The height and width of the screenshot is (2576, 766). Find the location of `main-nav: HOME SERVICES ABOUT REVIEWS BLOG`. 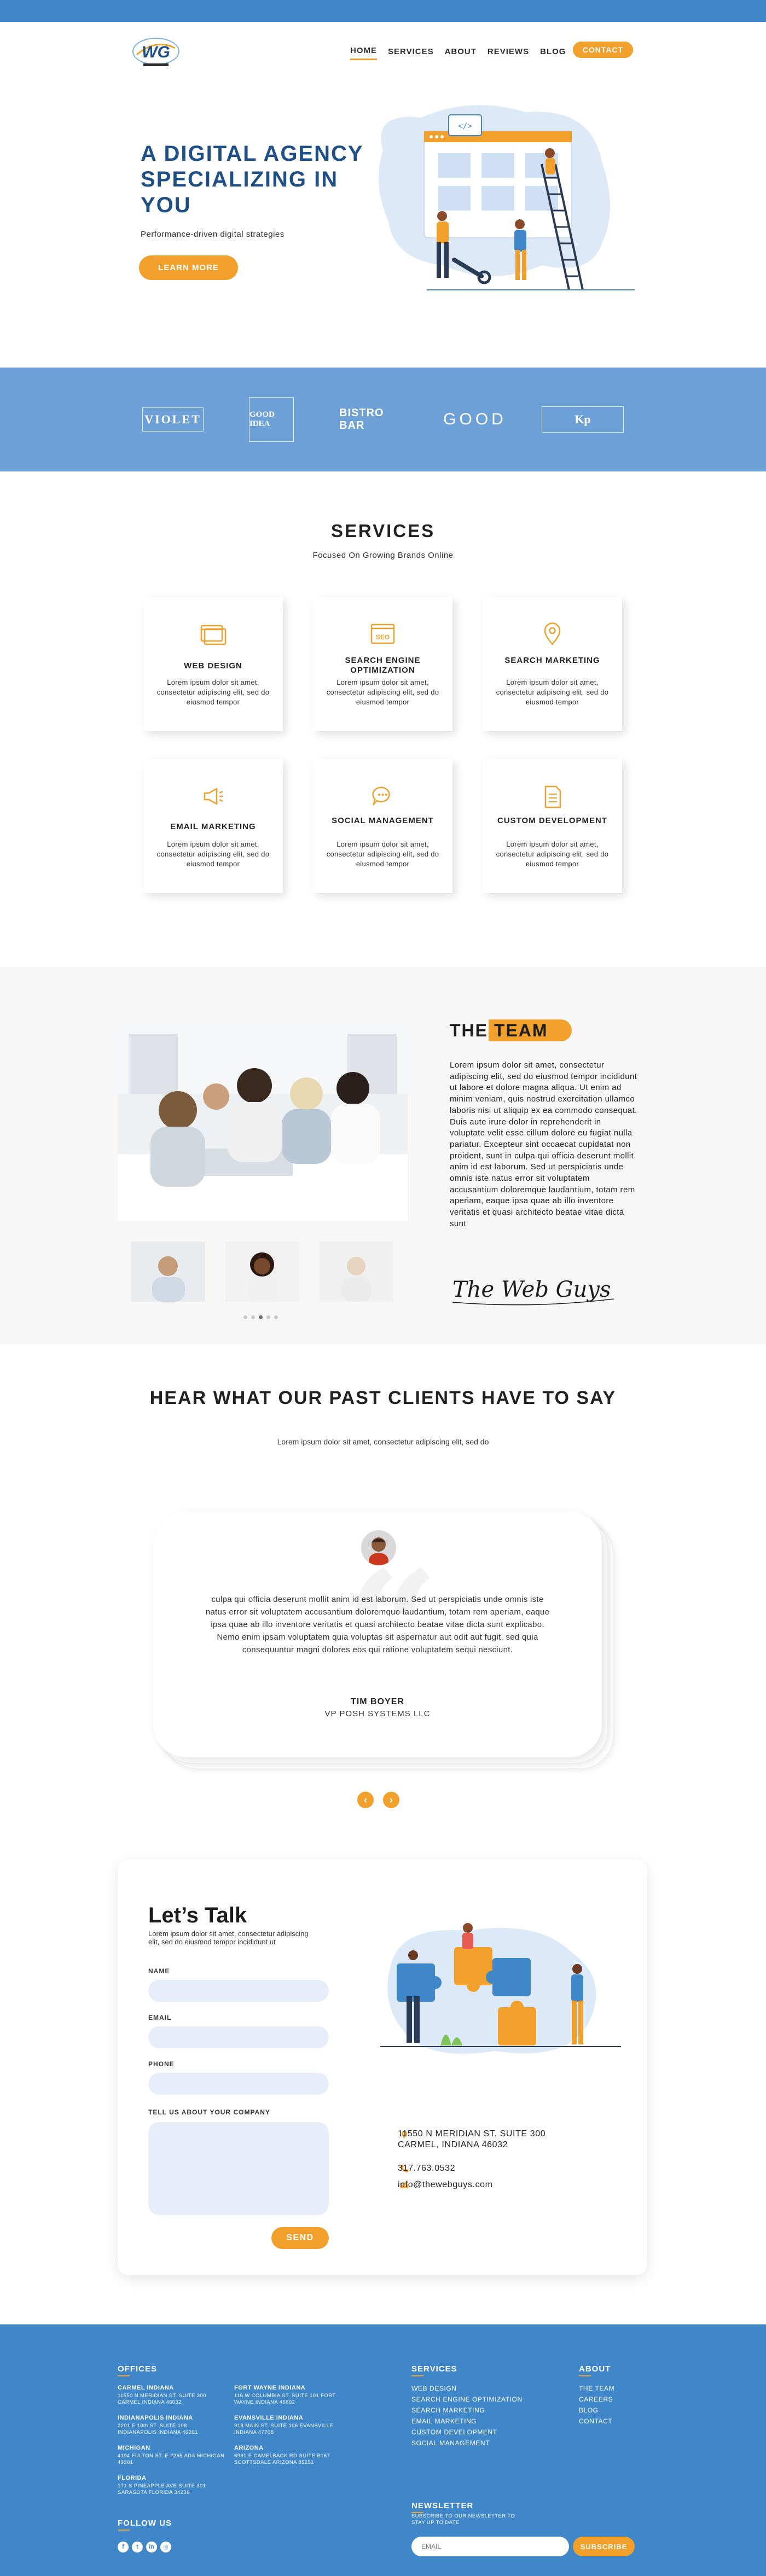

main-nav: HOME SERVICES ABOUT REVIEWS BLOG is located at coordinates (458, 53).